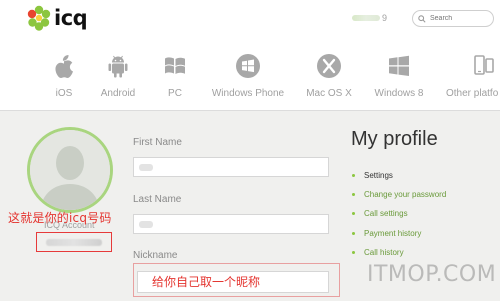 This screenshot has width=500, height=301. Describe the element at coordinates (459, 18) in the screenshot. I see `search-input` at that location.